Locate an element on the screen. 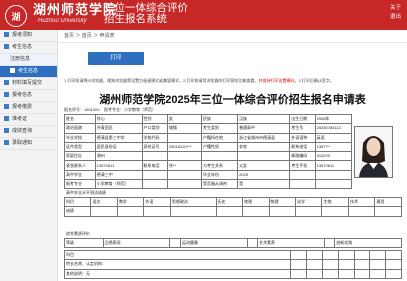  table-row: 报考专业 小学教育（师范） 是否服从调剂是 is located at coordinates (208, 184).